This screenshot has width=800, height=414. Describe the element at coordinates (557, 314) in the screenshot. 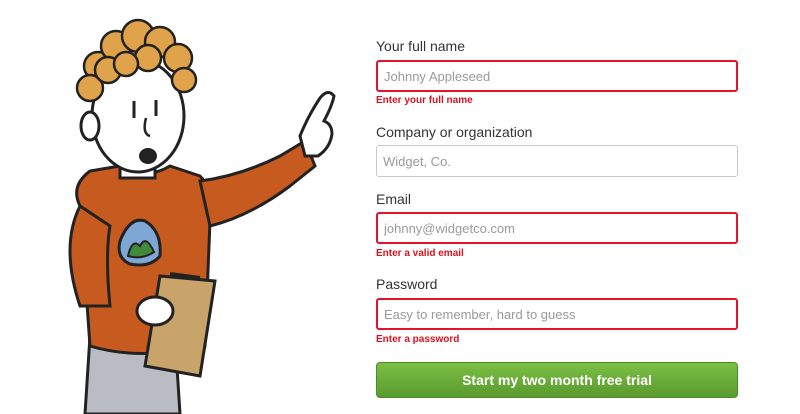

I see `password-input` at that location.